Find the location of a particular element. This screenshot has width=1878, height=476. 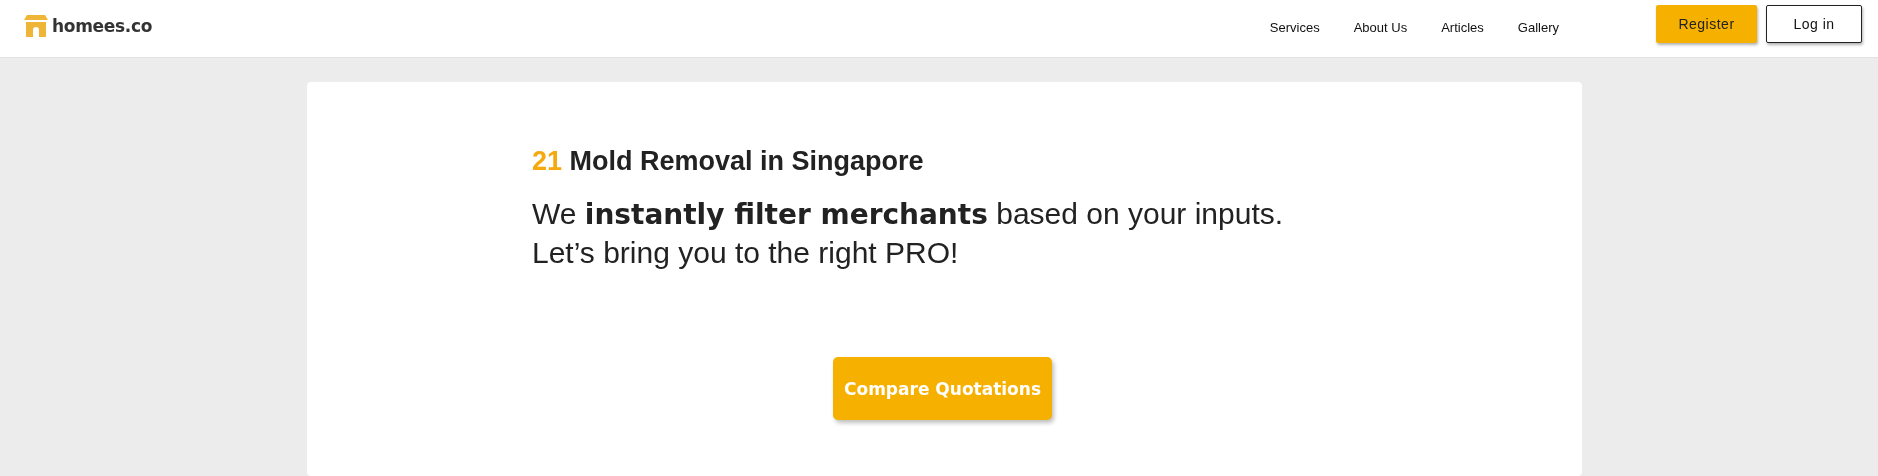

tagline: We instantly filter merchants based on your inputs. is located at coordinates (908, 214).